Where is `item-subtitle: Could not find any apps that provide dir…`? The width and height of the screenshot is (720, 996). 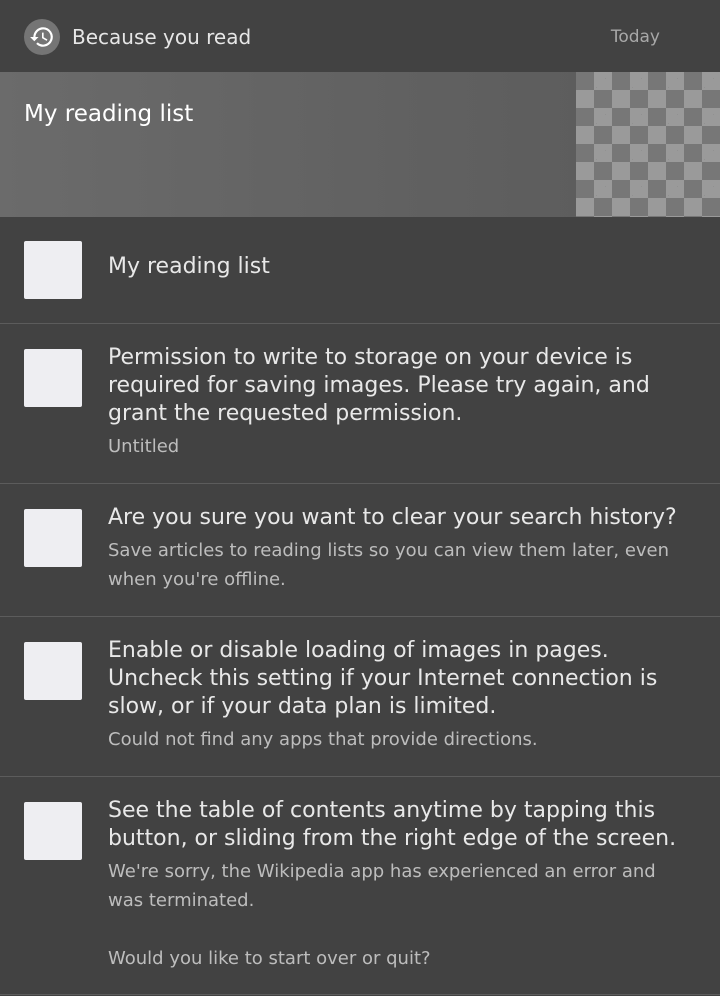 item-subtitle: Could not find any apps that provide dir… is located at coordinates (323, 739).